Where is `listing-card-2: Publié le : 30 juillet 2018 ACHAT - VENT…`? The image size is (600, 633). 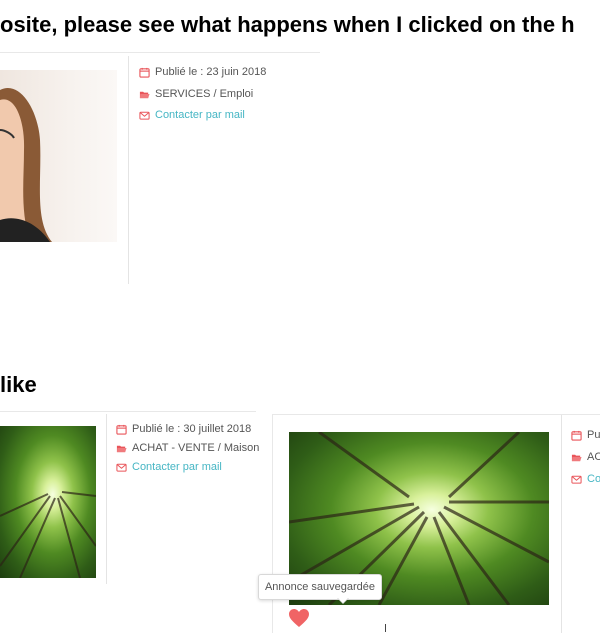
listing-card-2: Publié le : 30 juillet 2018 ACHAT - VENT… is located at coordinates (129, 499).